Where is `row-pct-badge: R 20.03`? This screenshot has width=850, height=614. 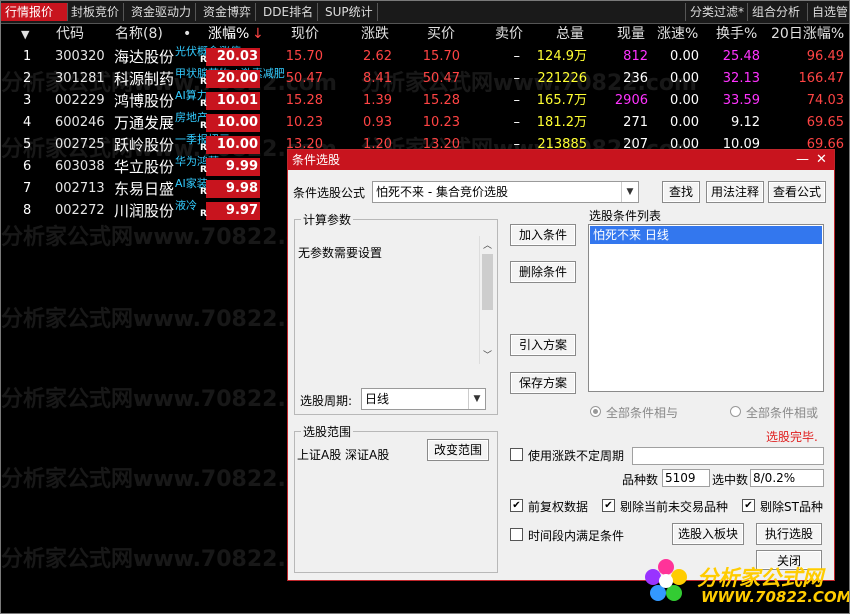 row-pct-badge: R 20.03 is located at coordinates (230, 57).